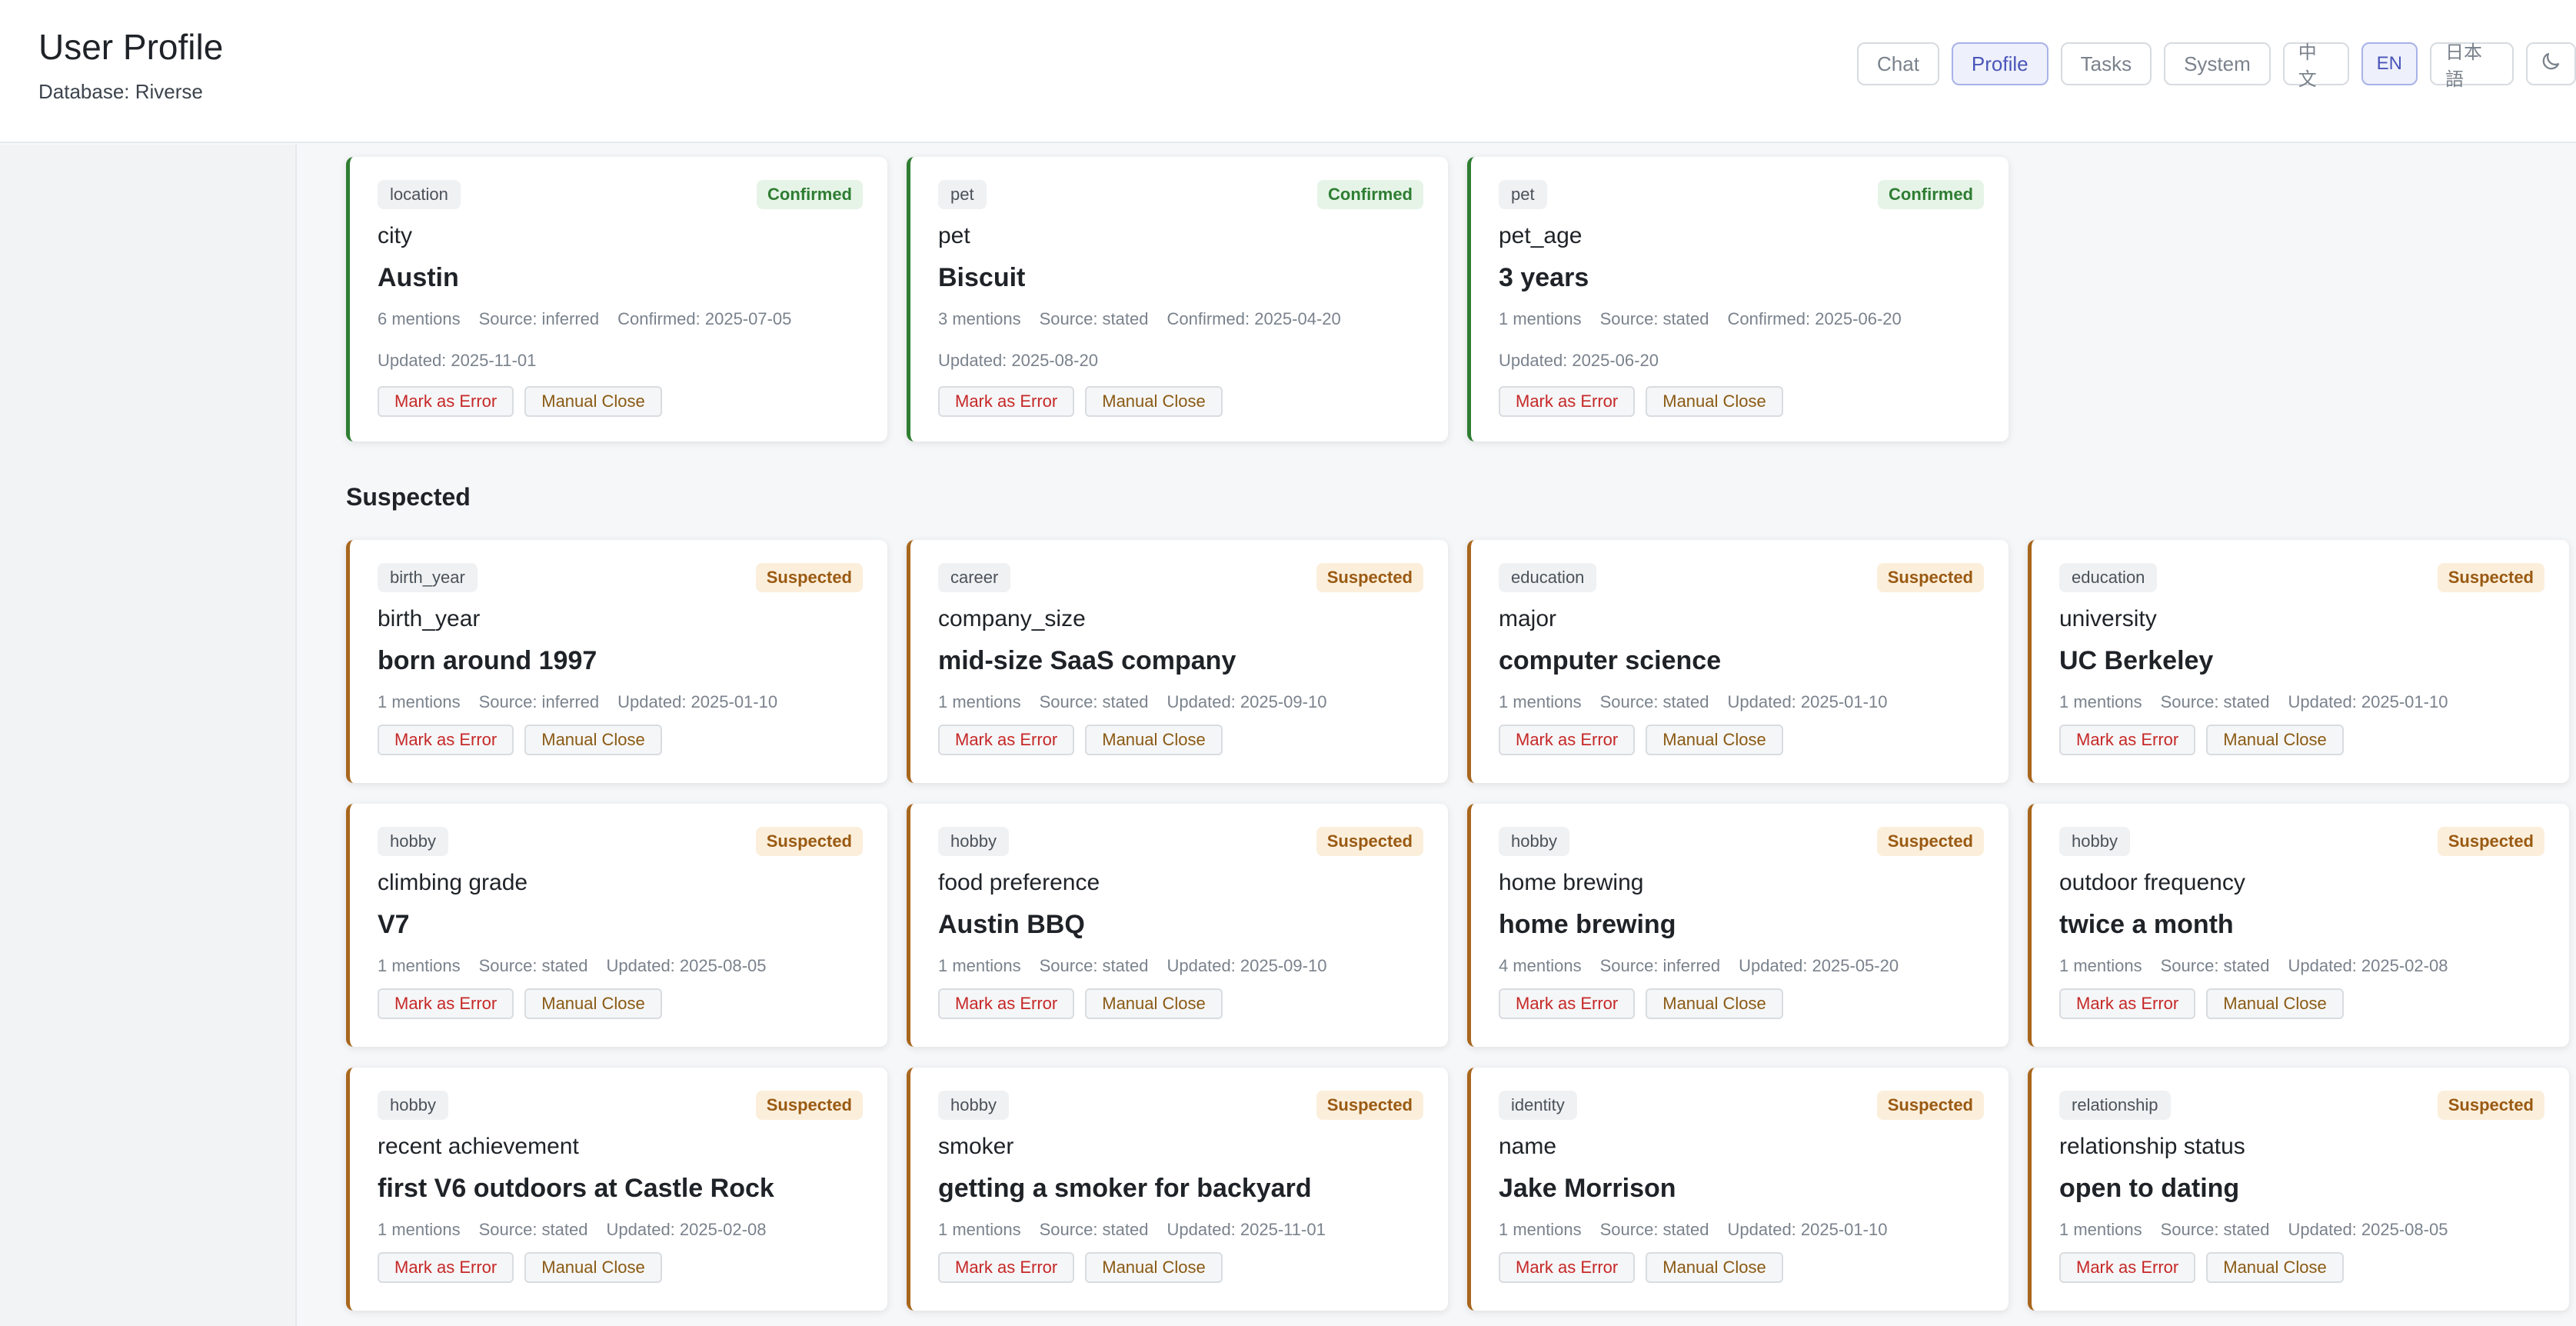 The image size is (2576, 1326). Describe the element at coordinates (2550, 64) in the screenshot. I see `theme-toggle-button` at that location.